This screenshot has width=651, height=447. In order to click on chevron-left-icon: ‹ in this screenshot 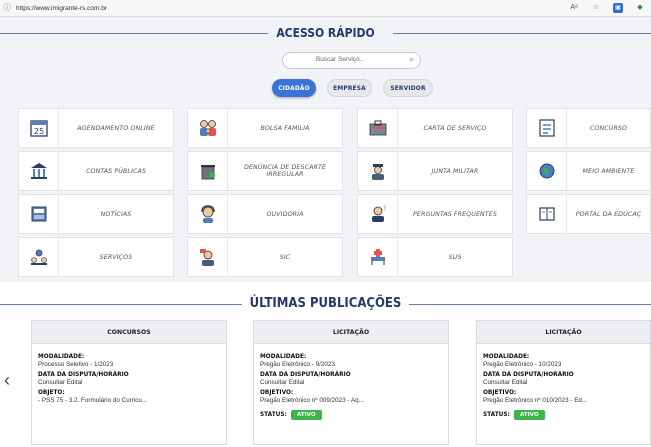, I will do `click(7, 380)`.